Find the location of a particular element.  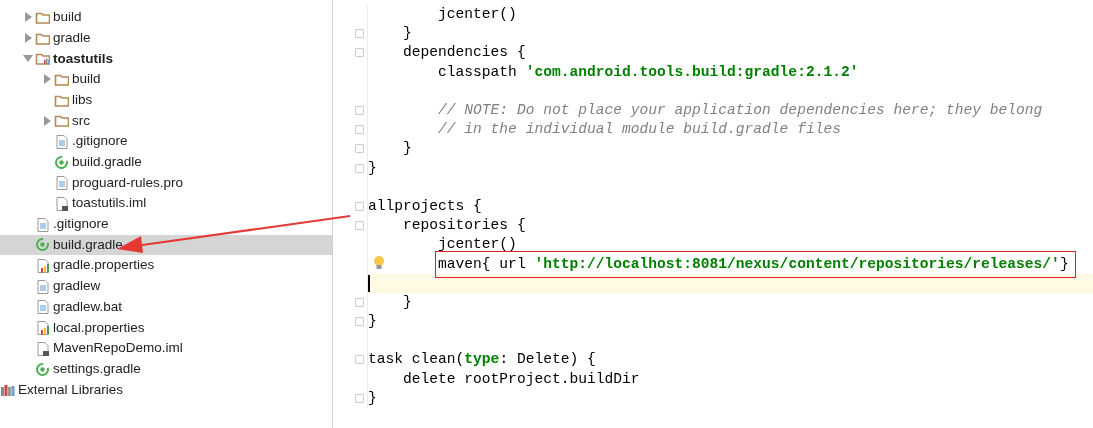

code-line: classpath 'com.android.tools.build:gradle:2.1.2' is located at coordinates (648, 72).